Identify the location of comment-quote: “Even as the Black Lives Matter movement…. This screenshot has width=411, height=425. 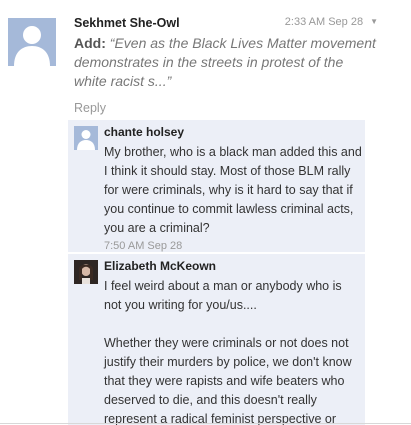
(225, 62).